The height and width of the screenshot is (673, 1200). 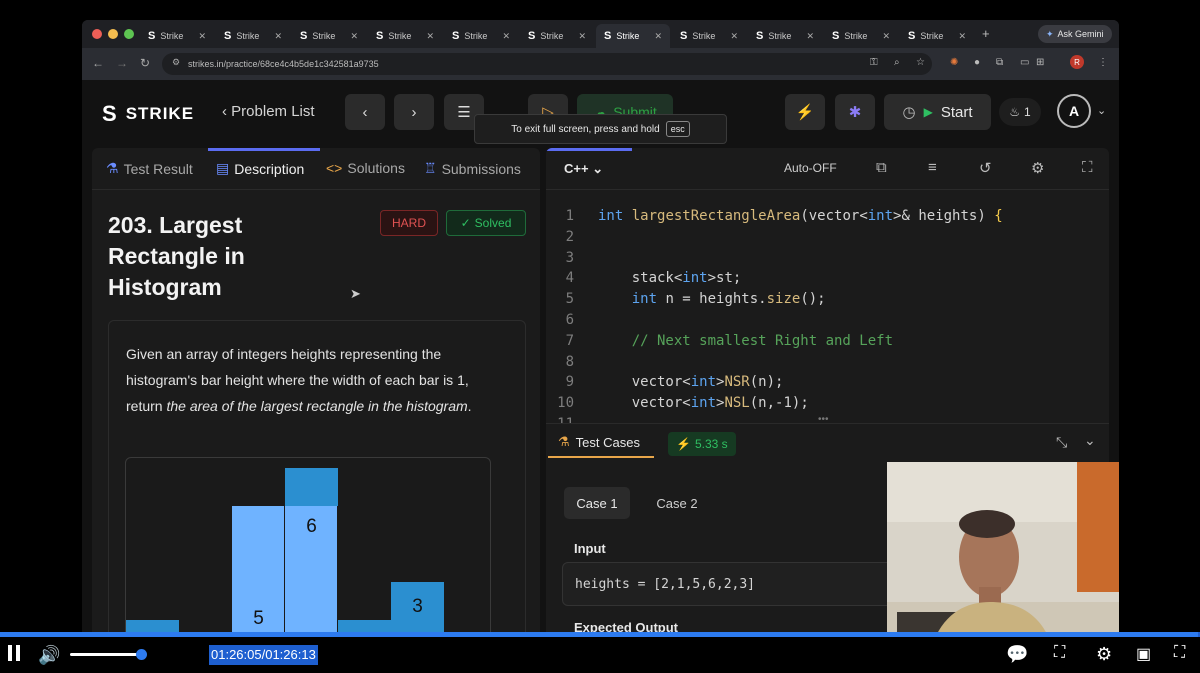 I want to click on code-line: 5 int n = heights.size();, so click(x=827, y=299).